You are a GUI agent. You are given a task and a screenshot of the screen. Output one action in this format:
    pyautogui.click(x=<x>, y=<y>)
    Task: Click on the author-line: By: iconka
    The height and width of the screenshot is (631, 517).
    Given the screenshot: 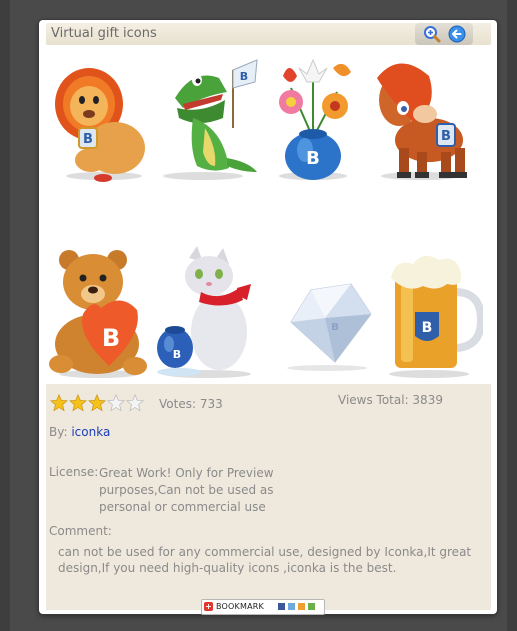 What is the action you would take?
    pyautogui.click(x=79, y=432)
    